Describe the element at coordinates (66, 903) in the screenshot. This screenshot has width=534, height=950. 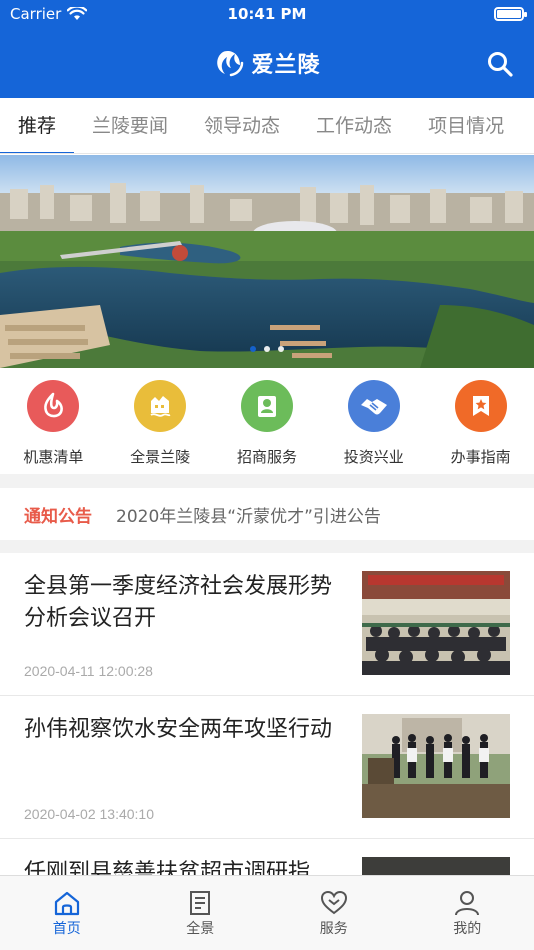
I see `home-icon` at that location.